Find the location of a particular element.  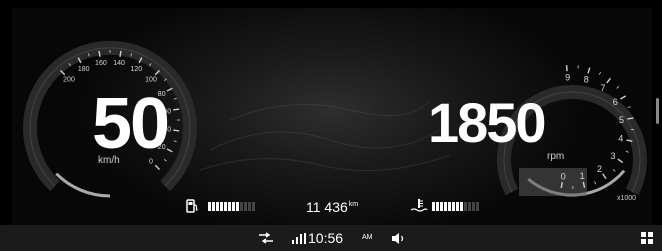

coolant-level-bar is located at coordinates (455, 206).